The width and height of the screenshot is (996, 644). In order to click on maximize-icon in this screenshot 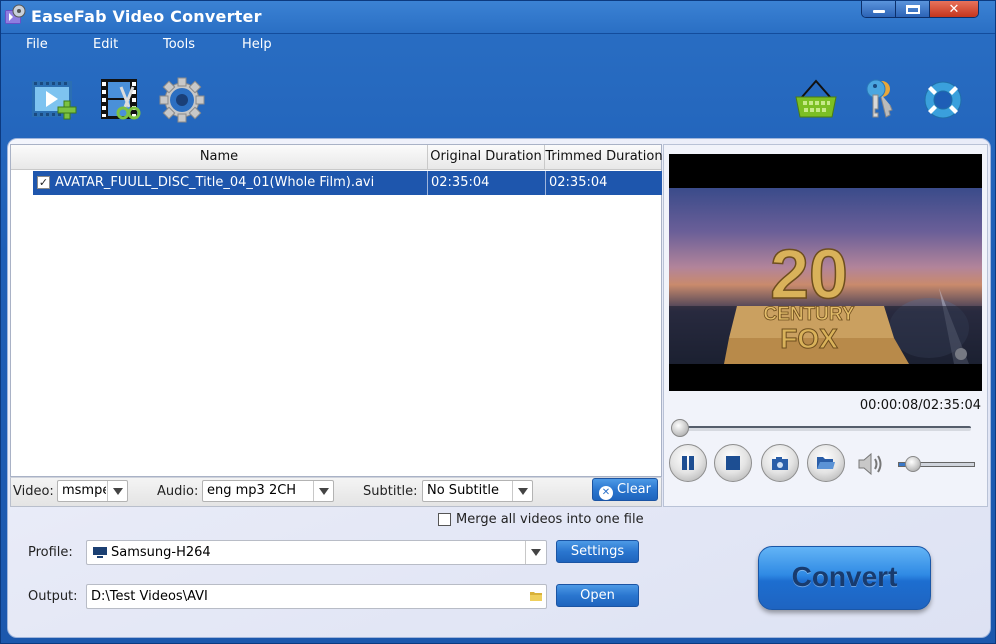, I will do `click(912, 9)`.